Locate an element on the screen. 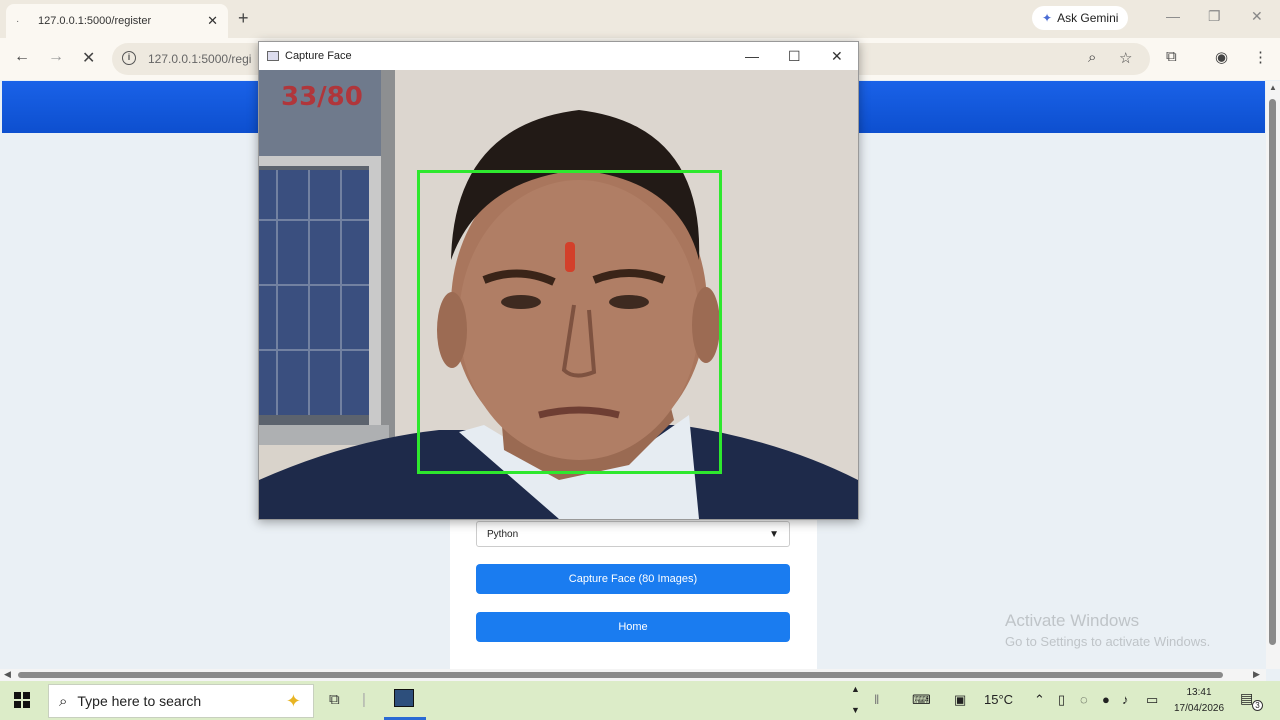 Image resolution: width=1280 pixels, height=720 pixels. window-app-icon is located at coordinates (273, 56).